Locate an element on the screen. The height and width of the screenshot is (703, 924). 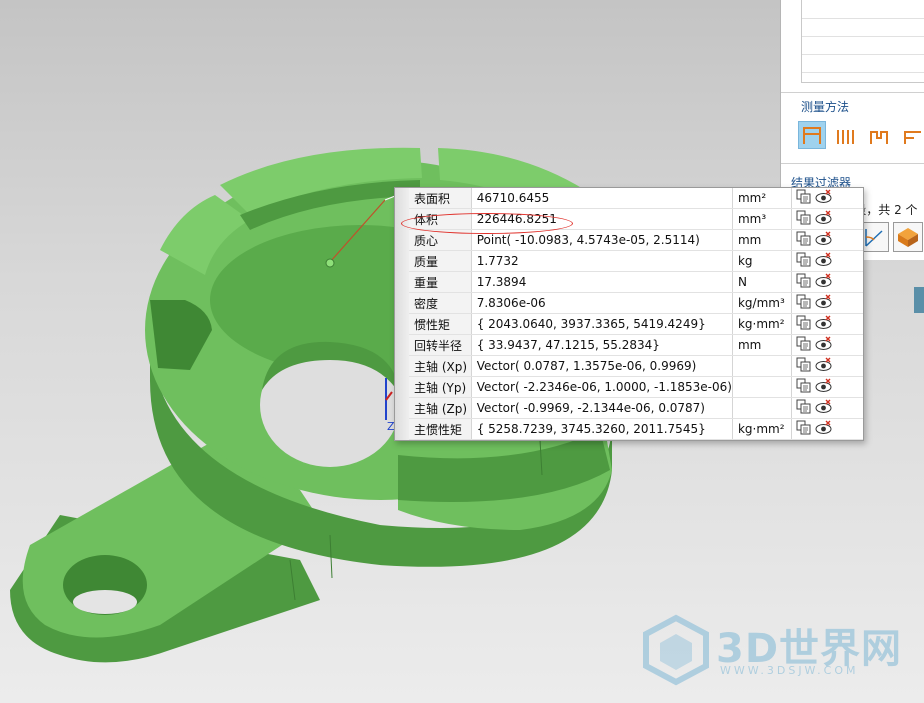
result-name: 主轴 (Zp) is located at coordinates (440, 408).